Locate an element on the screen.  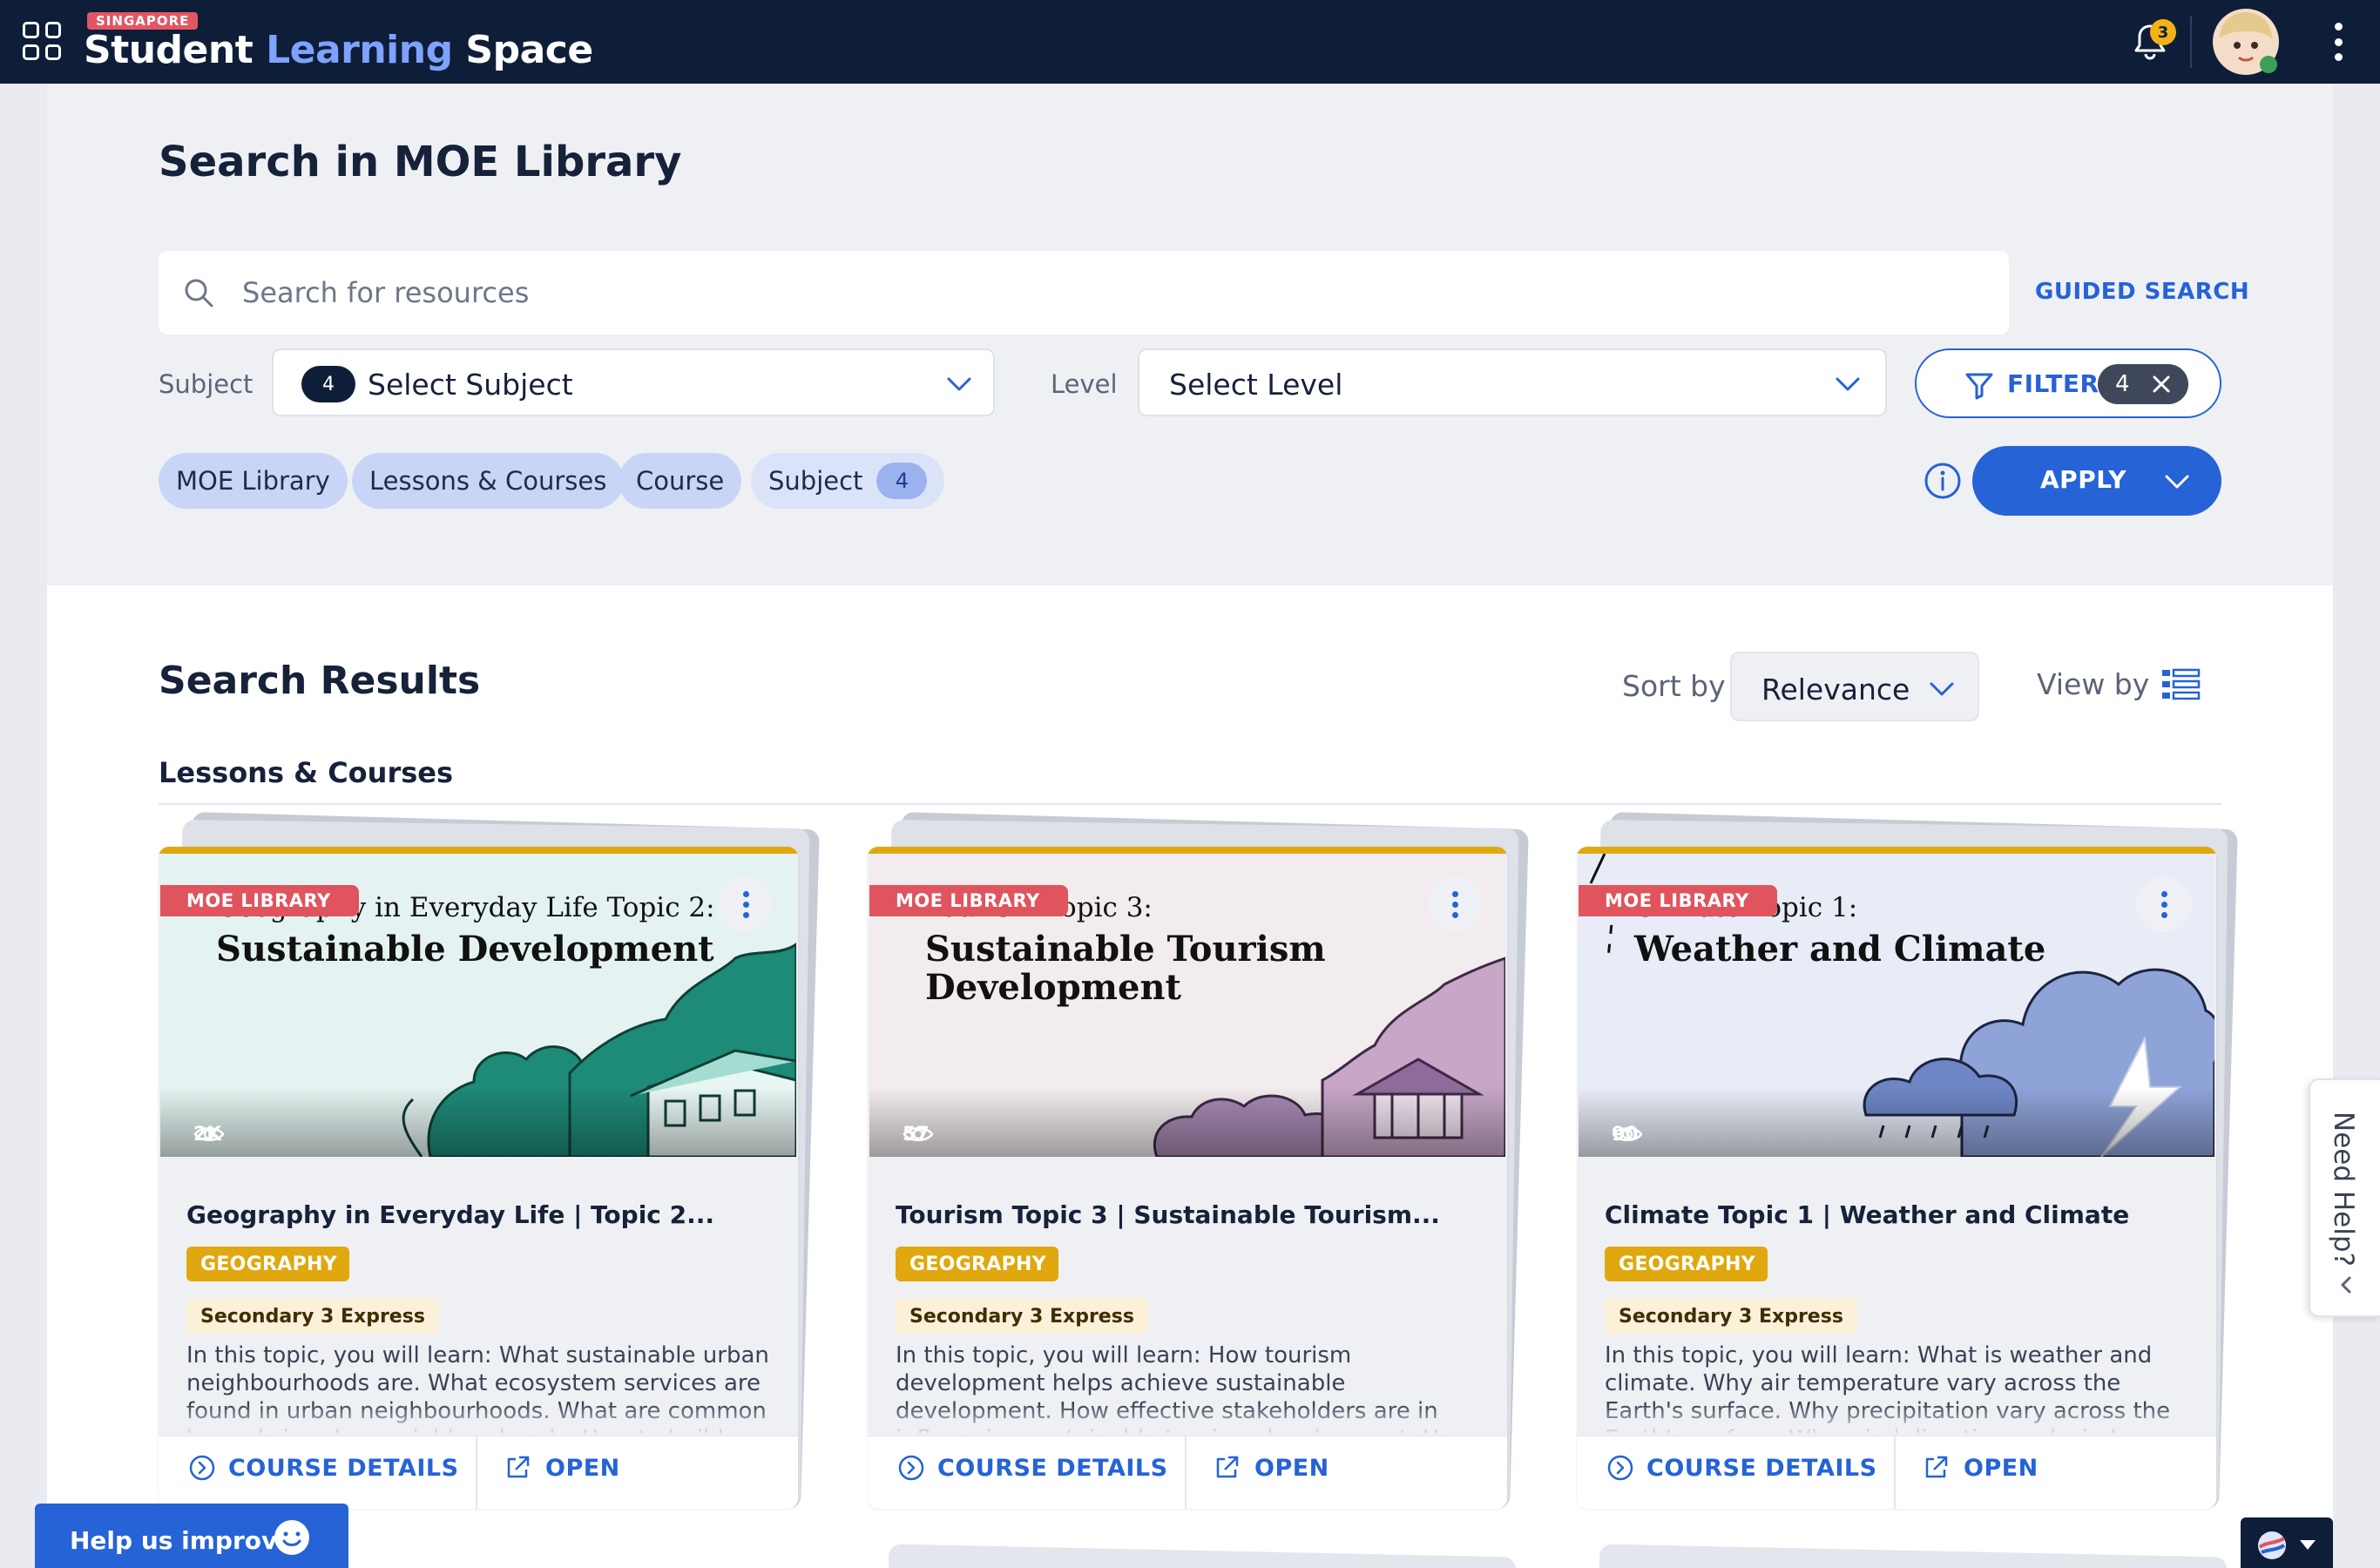
language-switcher is located at coordinates (2287, 1542).